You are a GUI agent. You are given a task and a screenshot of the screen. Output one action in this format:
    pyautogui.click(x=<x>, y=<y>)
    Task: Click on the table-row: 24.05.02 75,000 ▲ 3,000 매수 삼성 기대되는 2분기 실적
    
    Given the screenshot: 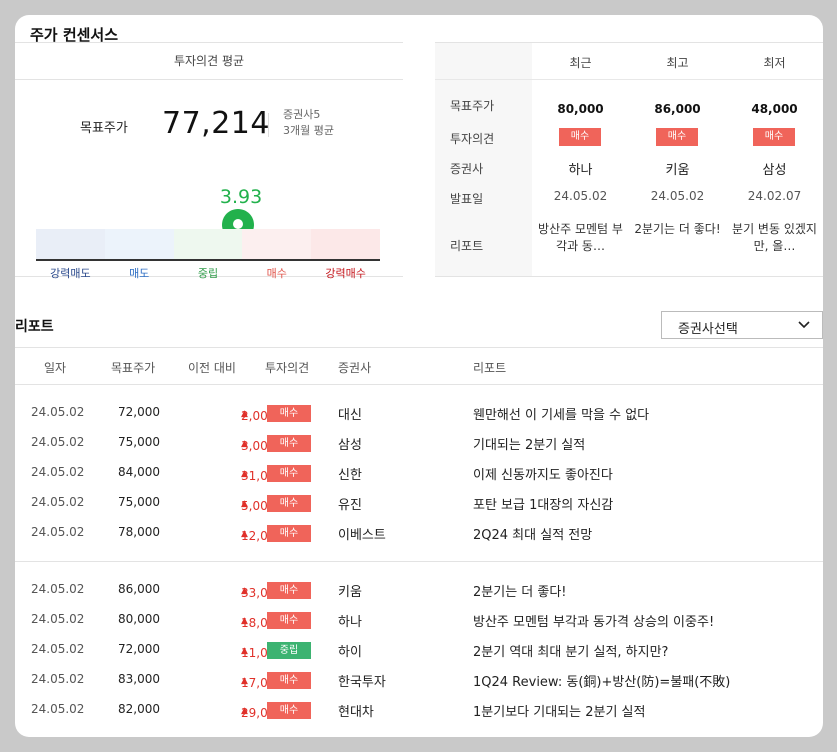 What is the action you would take?
    pyautogui.click(x=419, y=443)
    